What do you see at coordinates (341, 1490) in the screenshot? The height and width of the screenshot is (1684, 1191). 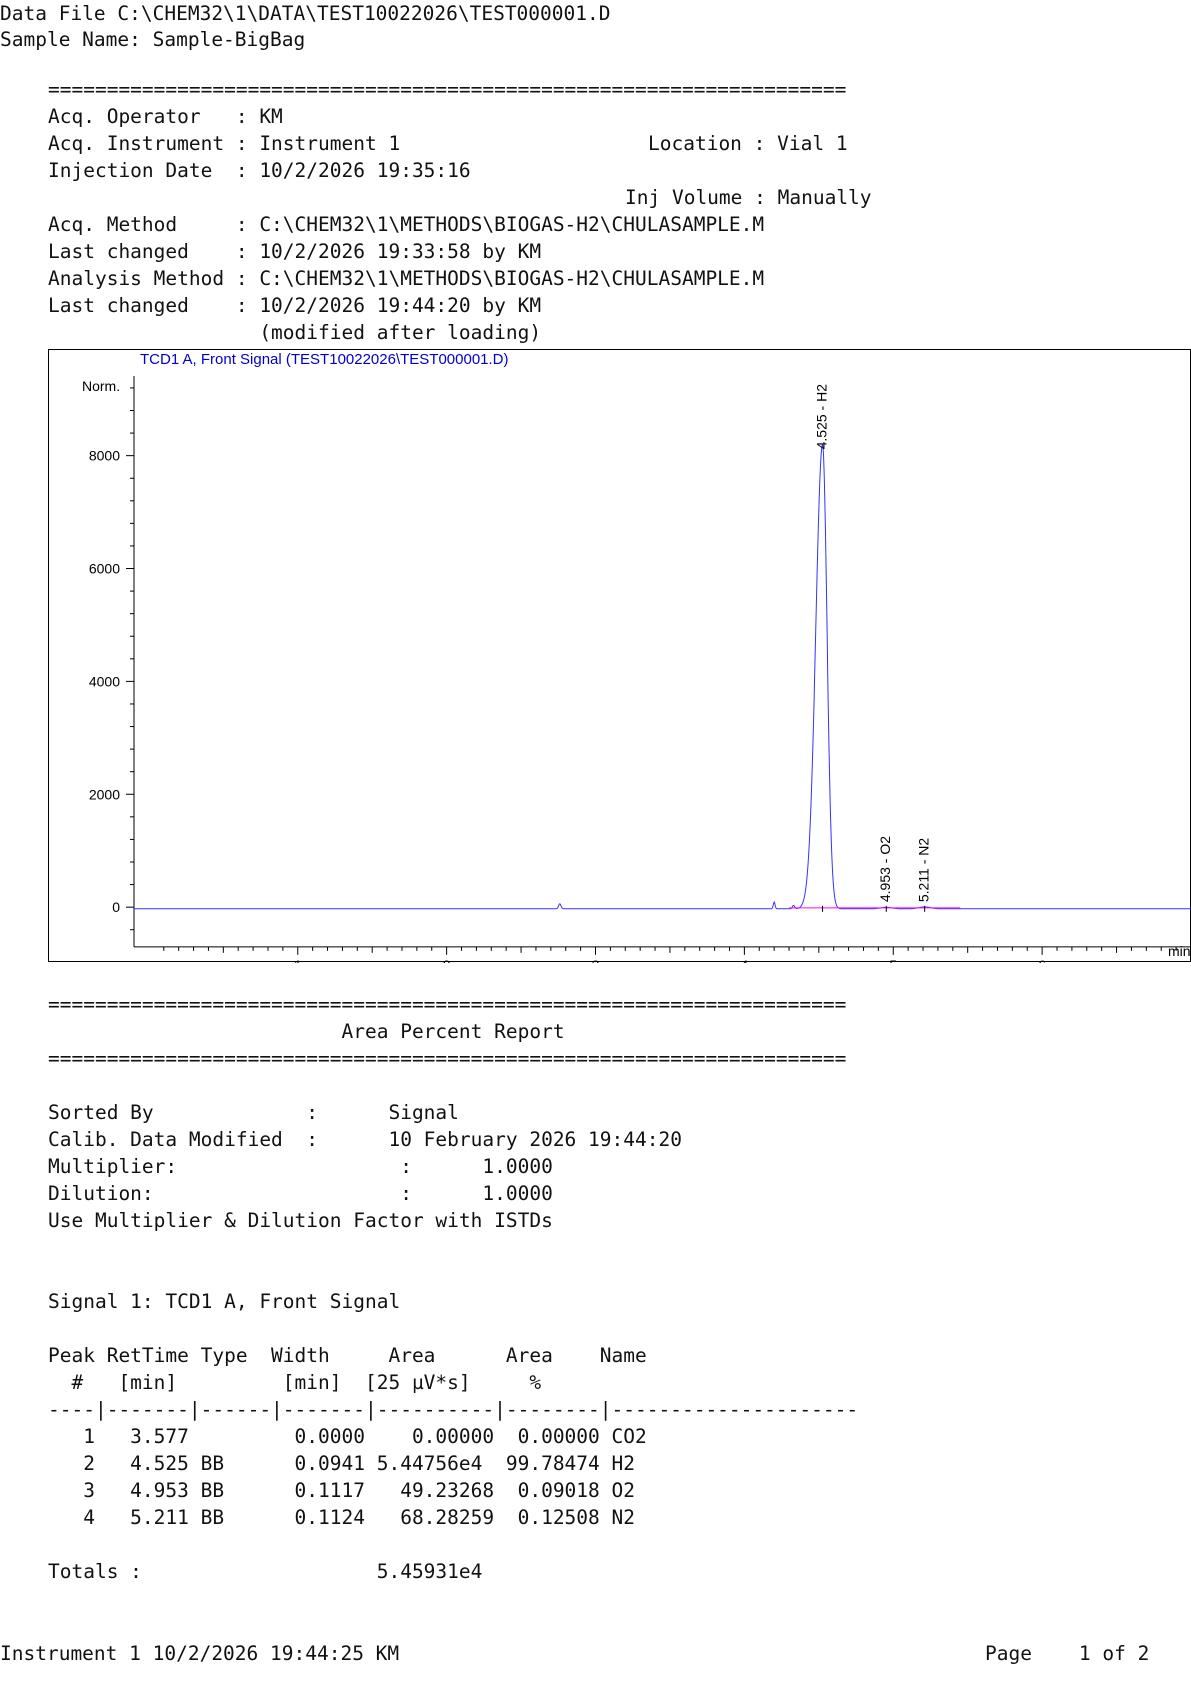 I see `table-row: 3 4.953 BB 0.1117 49.23268 0.09018 O2` at bounding box center [341, 1490].